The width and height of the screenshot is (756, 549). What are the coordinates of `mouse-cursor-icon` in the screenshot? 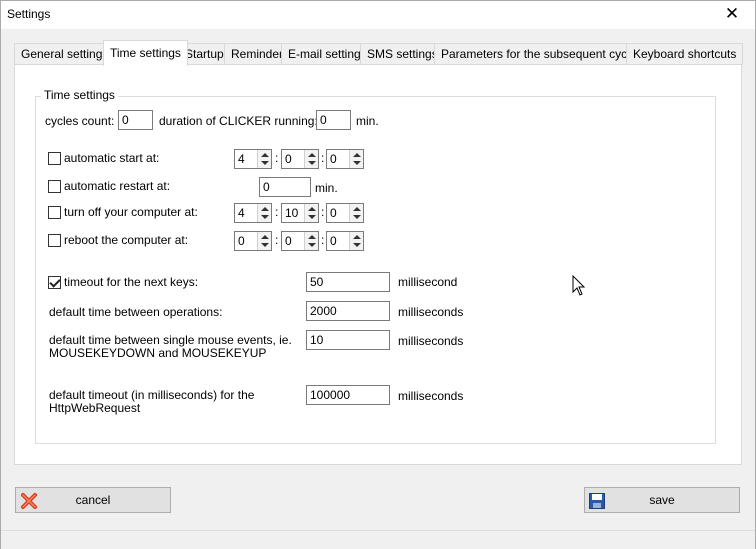 It's located at (579, 285).